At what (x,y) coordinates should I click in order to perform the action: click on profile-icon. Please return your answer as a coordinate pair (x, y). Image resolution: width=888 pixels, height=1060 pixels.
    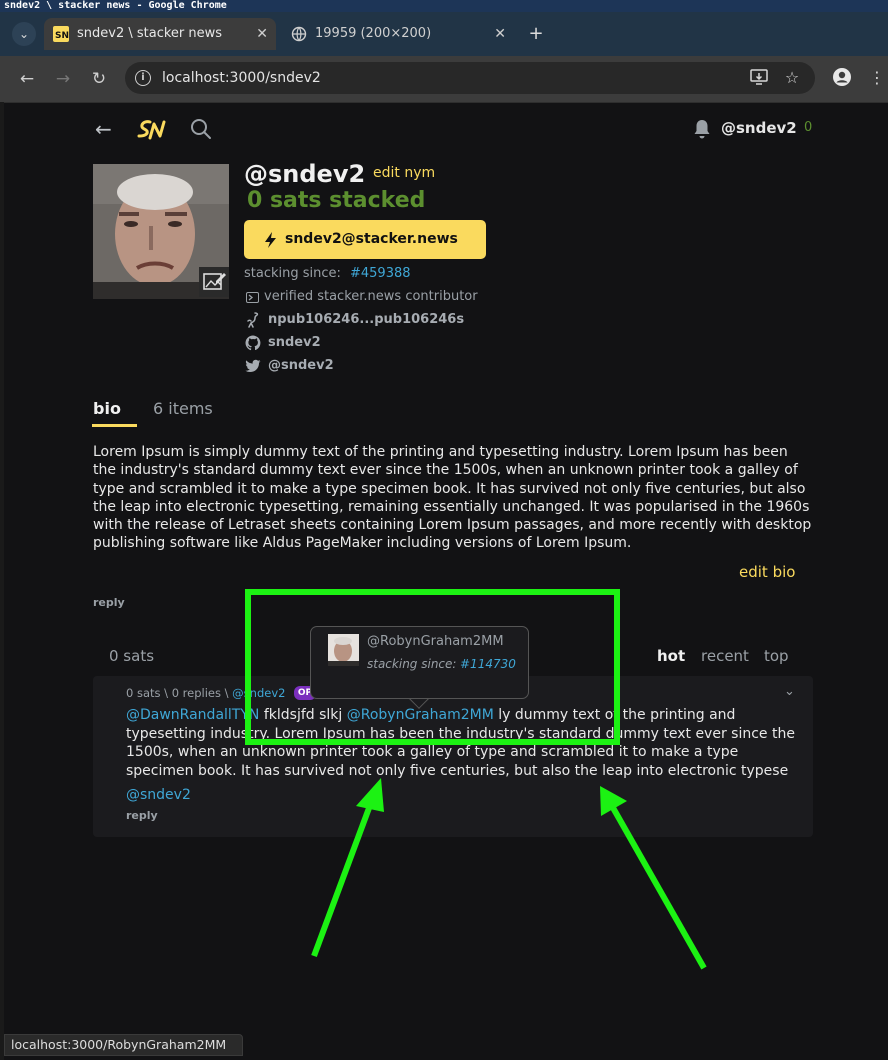
    Looking at the image, I should click on (842, 78).